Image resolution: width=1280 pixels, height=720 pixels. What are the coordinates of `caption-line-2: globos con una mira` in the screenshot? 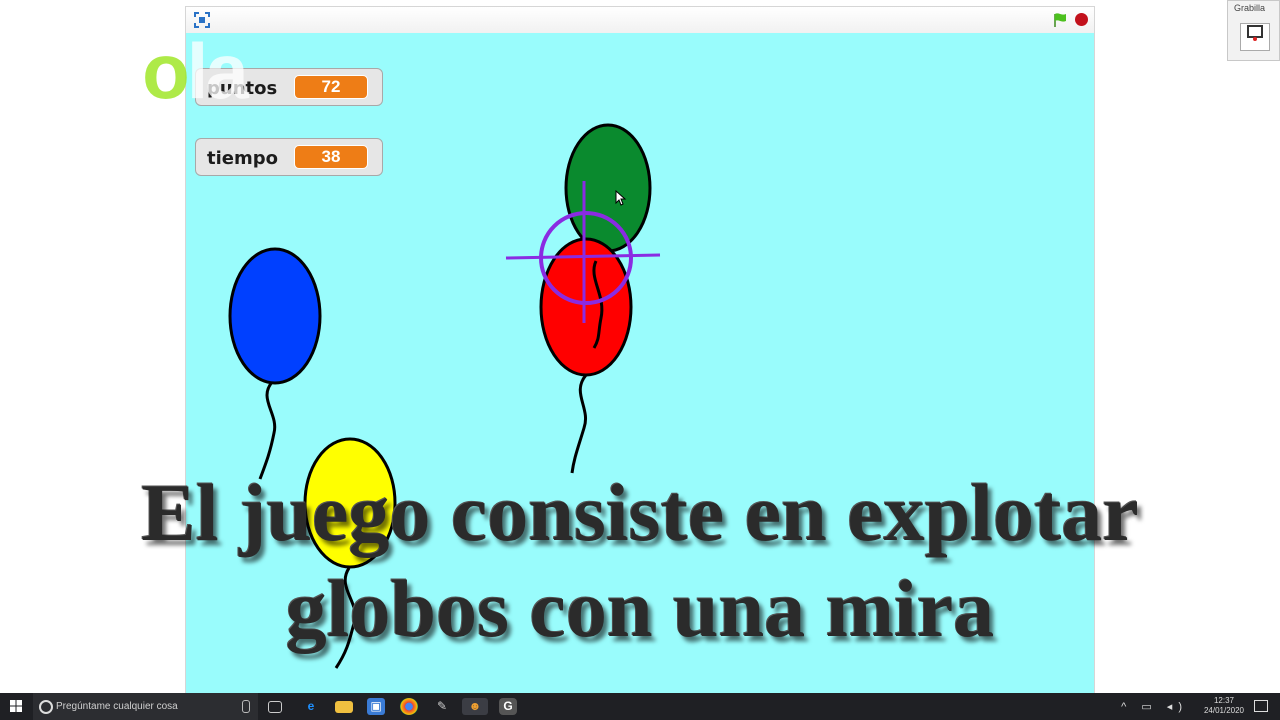 It's located at (640, 608).